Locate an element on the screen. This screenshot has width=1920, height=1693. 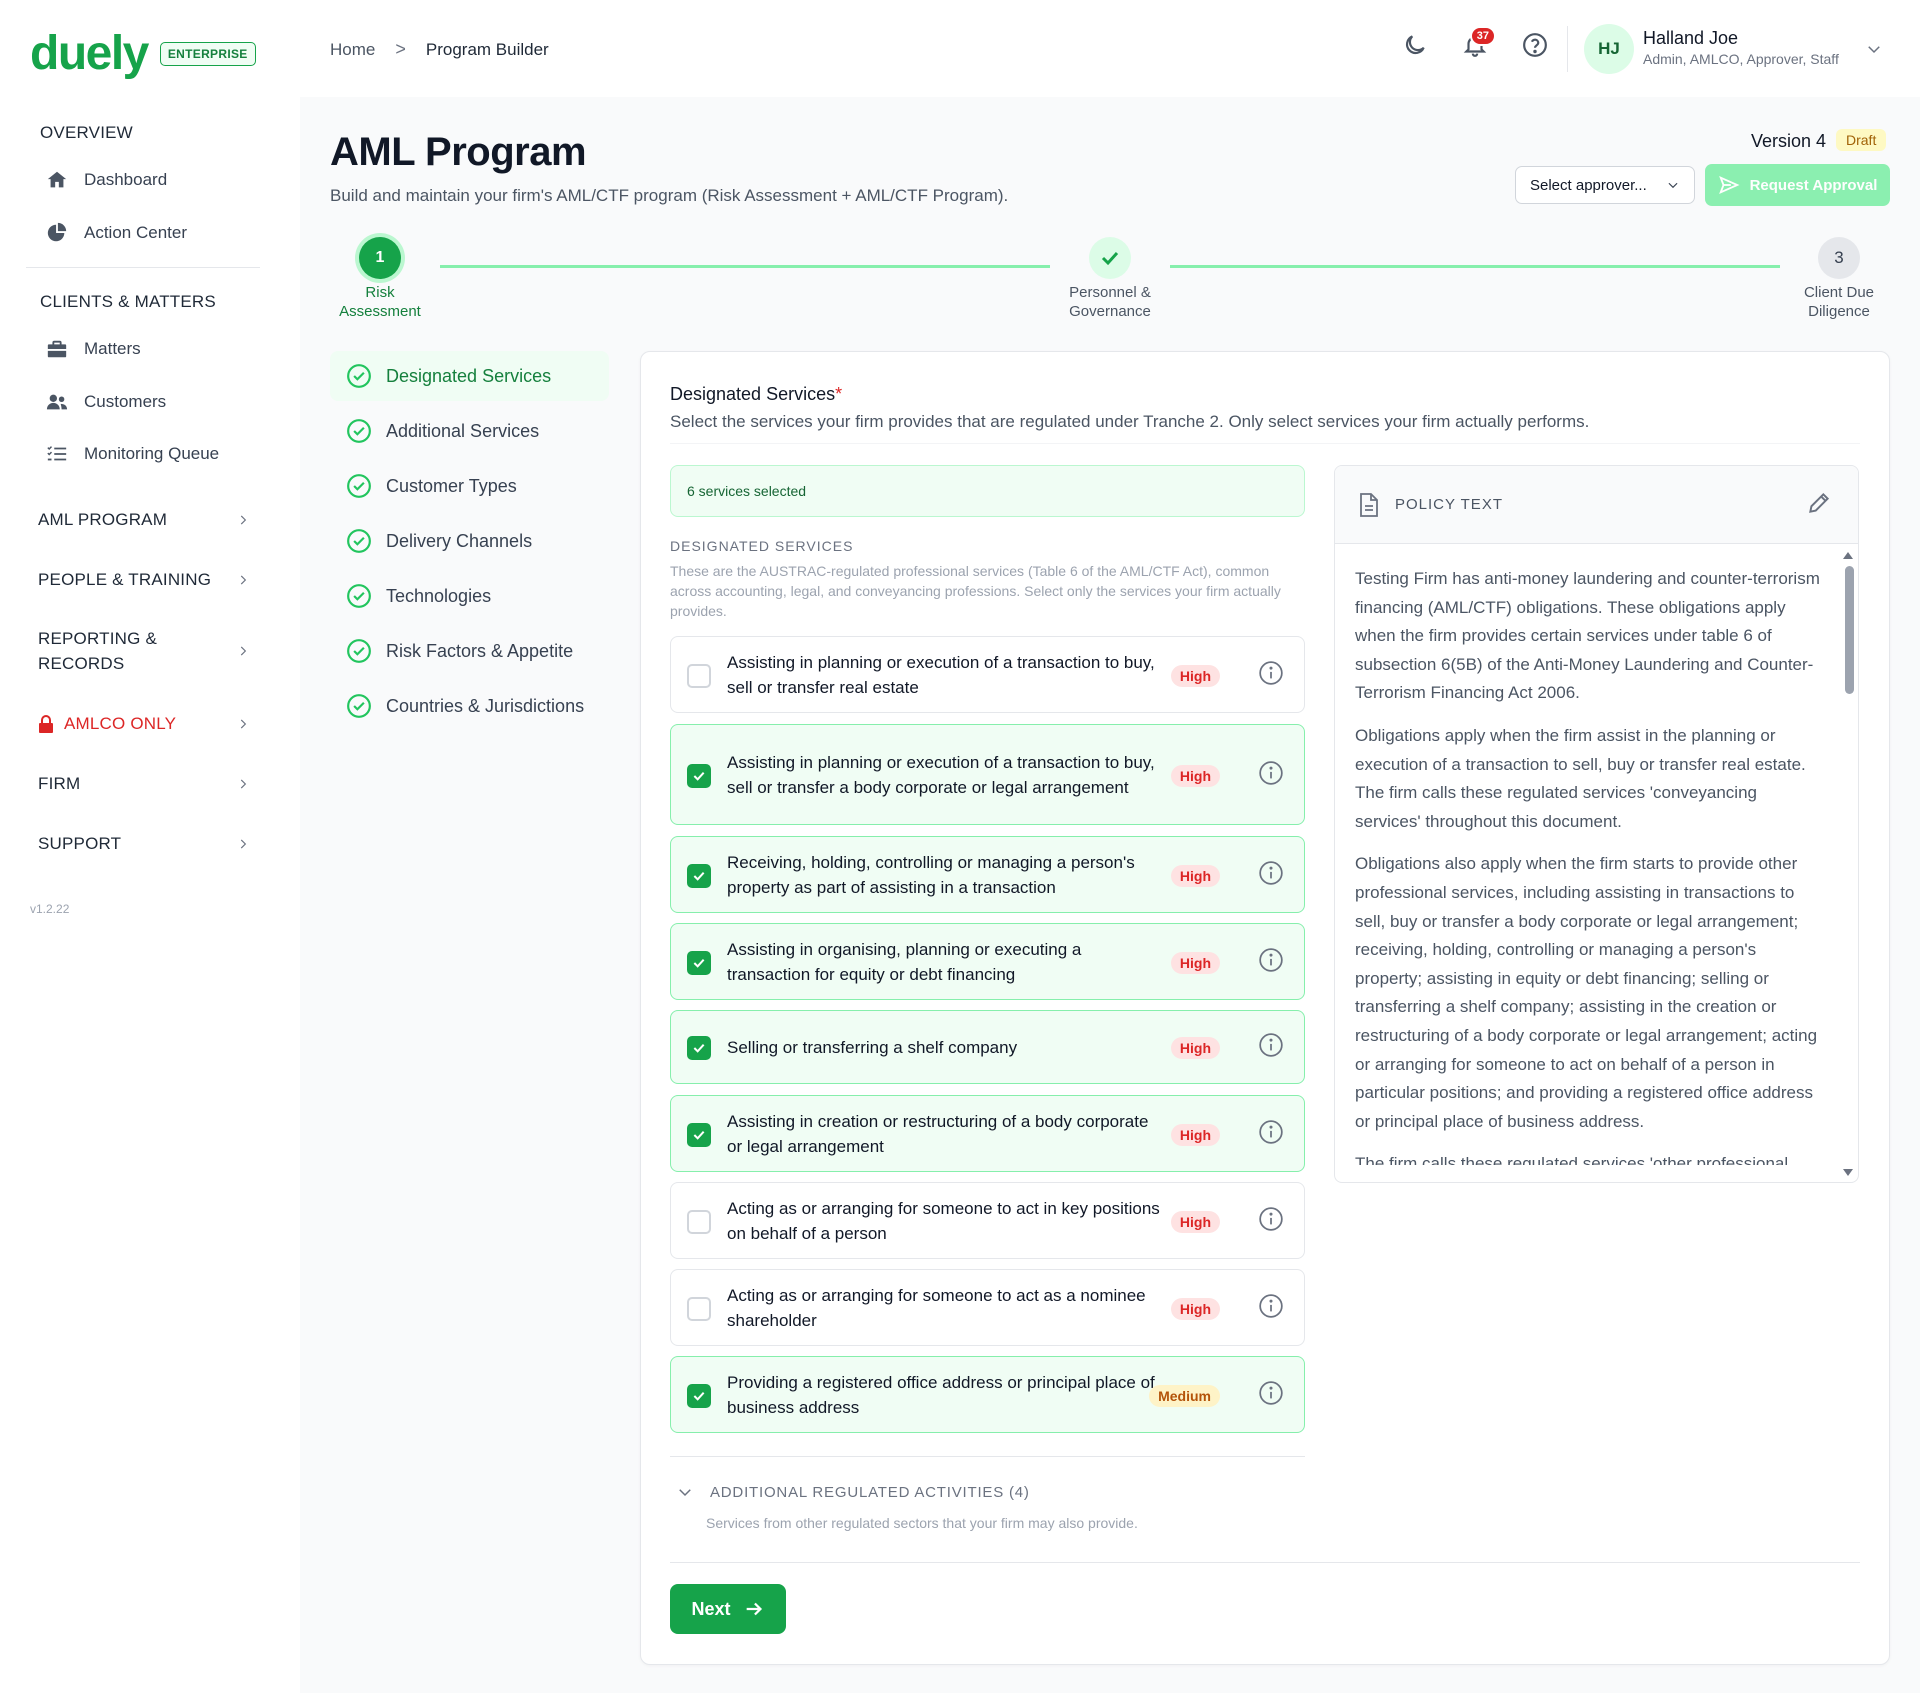
sidebar-group-reporting-records: REPORTING & RECORDS is located at coordinates (144, 651).